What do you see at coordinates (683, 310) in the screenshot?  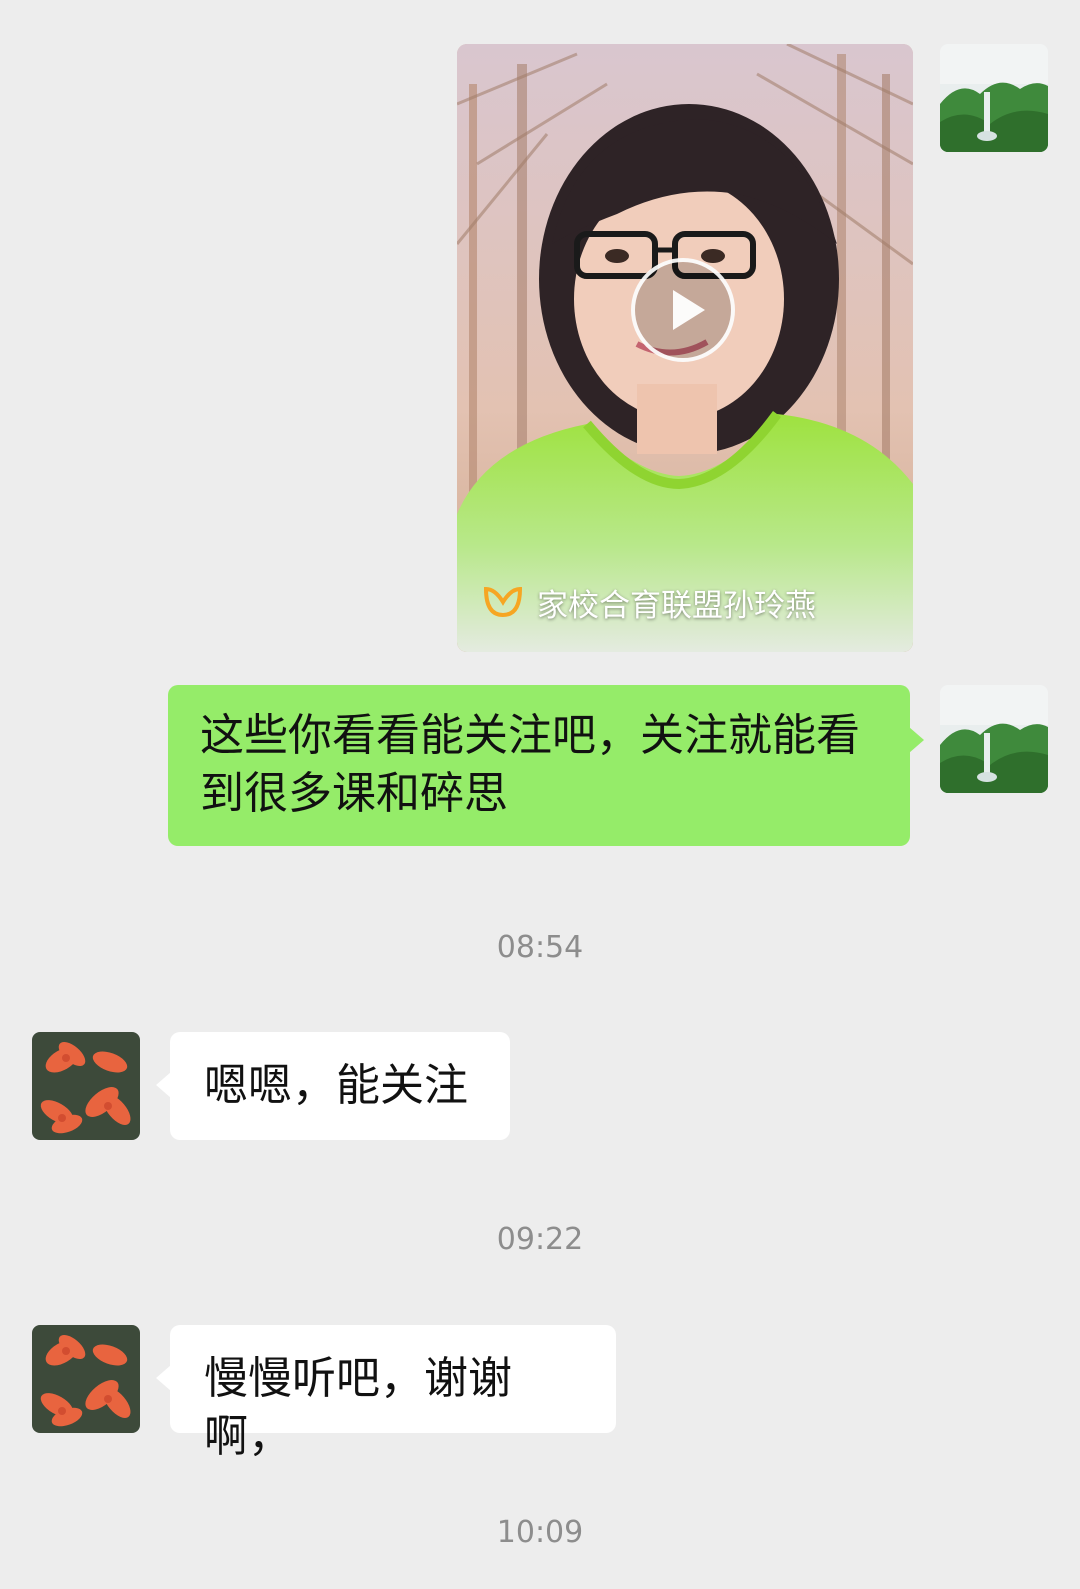 I see `play-icon` at bounding box center [683, 310].